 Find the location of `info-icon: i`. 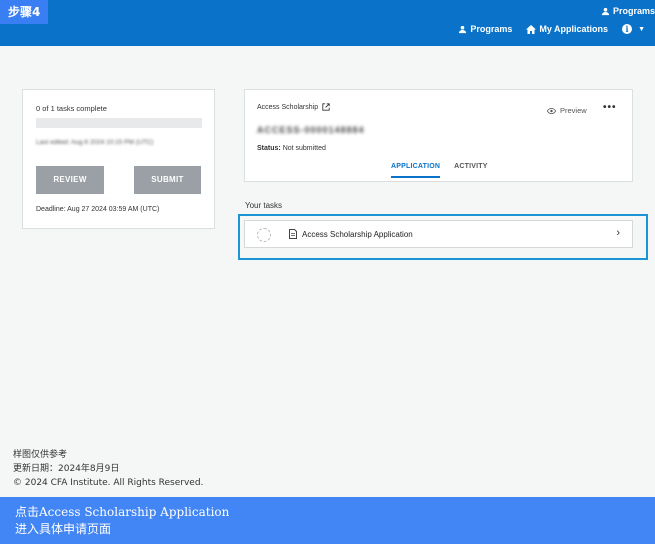

info-icon: i is located at coordinates (627, 29).